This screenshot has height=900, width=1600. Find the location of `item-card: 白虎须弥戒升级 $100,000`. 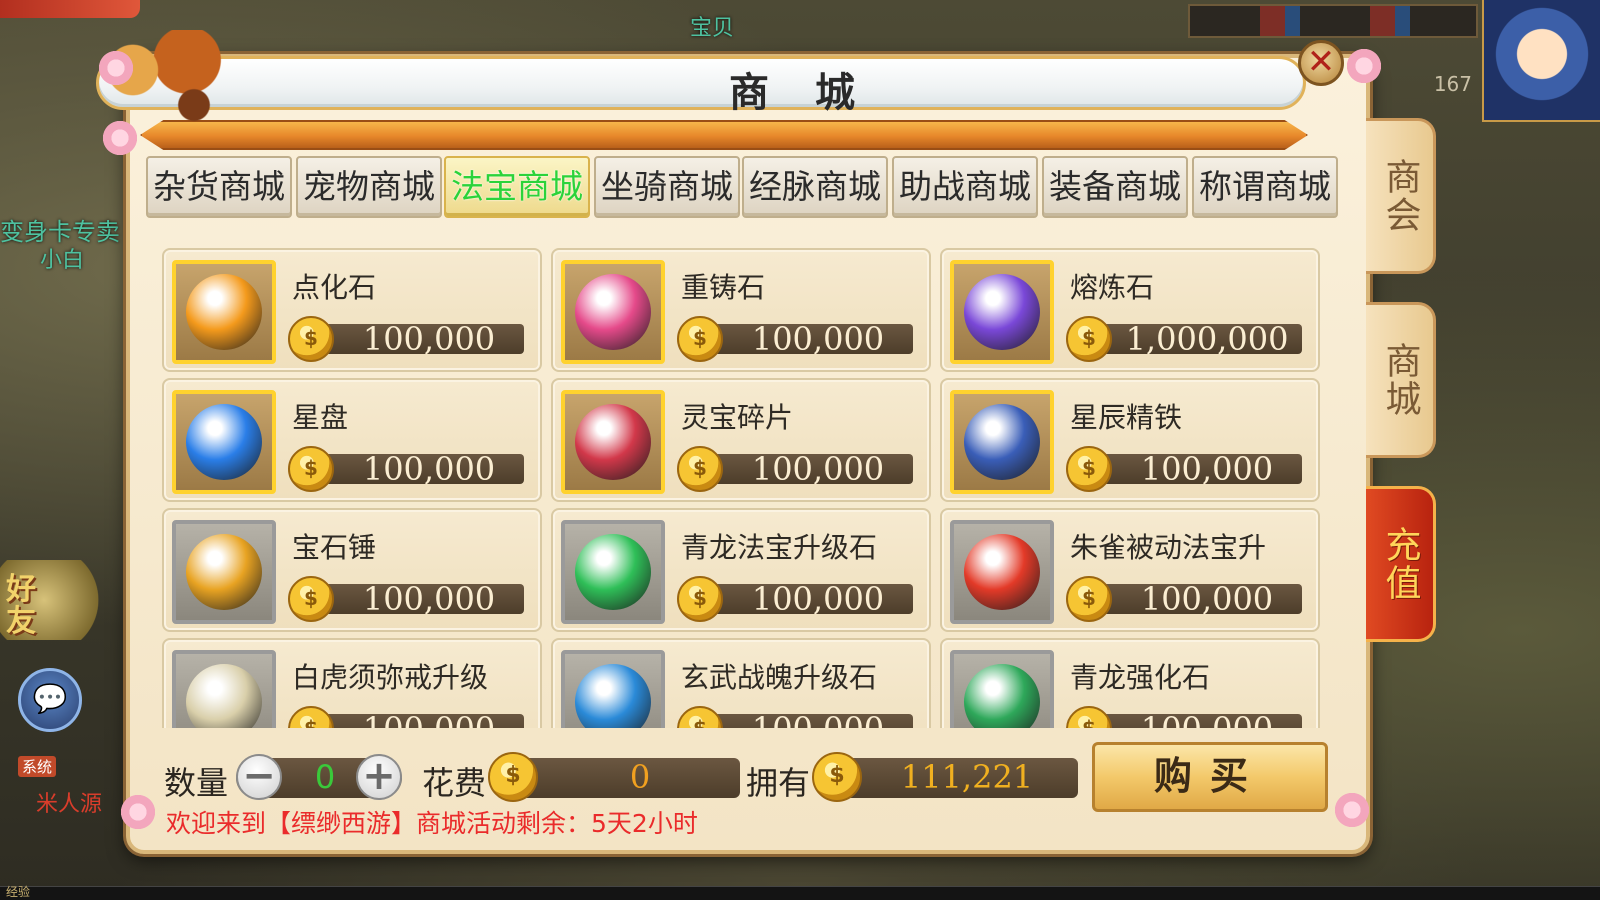

item-card: 白虎须弥戒升级 $100,000 is located at coordinates (352, 683).